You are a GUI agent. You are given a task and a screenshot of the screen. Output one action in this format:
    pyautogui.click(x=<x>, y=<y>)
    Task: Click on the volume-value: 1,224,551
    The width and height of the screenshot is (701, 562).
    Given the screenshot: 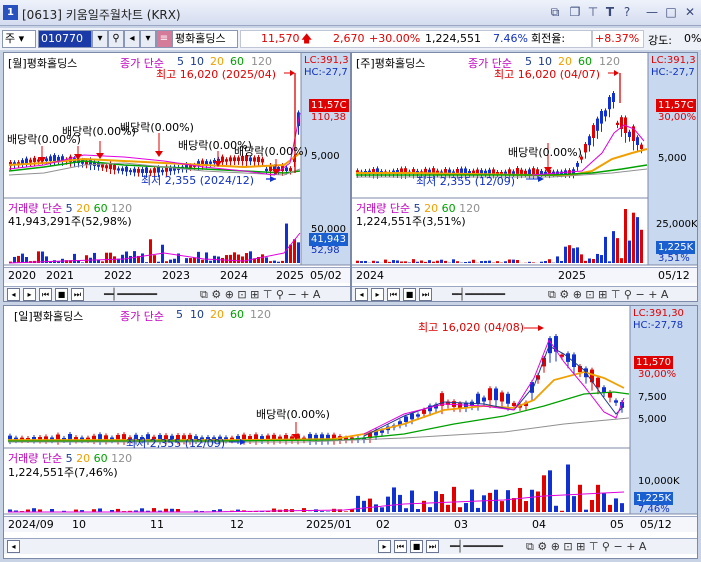 What is the action you would take?
    pyautogui.click(x=453, y=38)
    